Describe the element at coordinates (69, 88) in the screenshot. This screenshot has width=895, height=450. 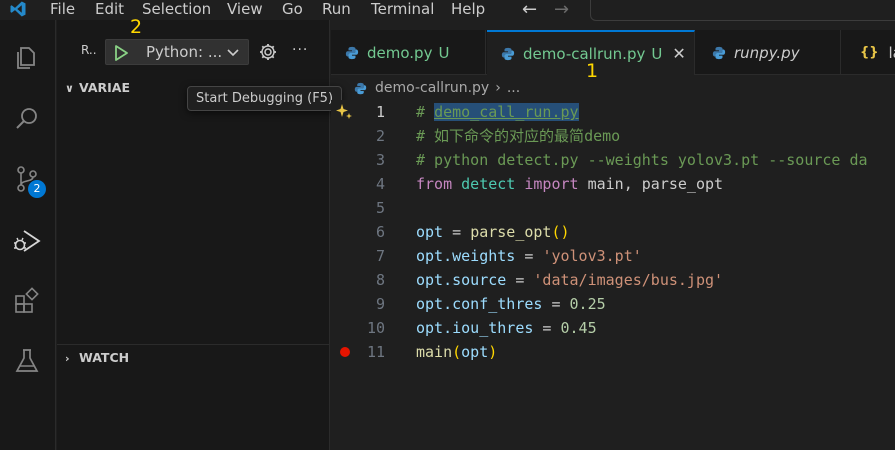
I see `chevron-down-icon: ∨` at that location.